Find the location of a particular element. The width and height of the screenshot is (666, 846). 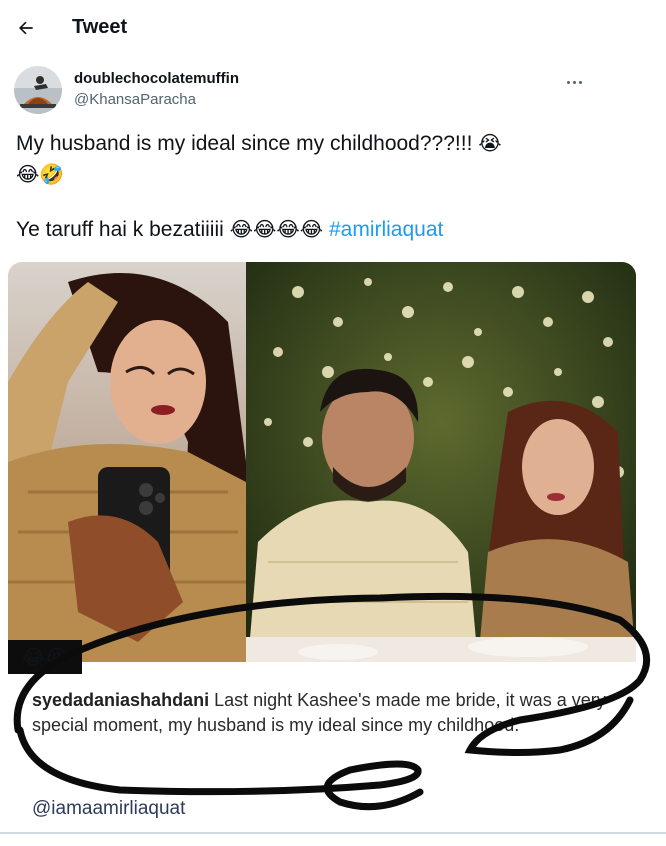

author-display-name: doublechocolatemuffin is located at coordinates (156, 78).